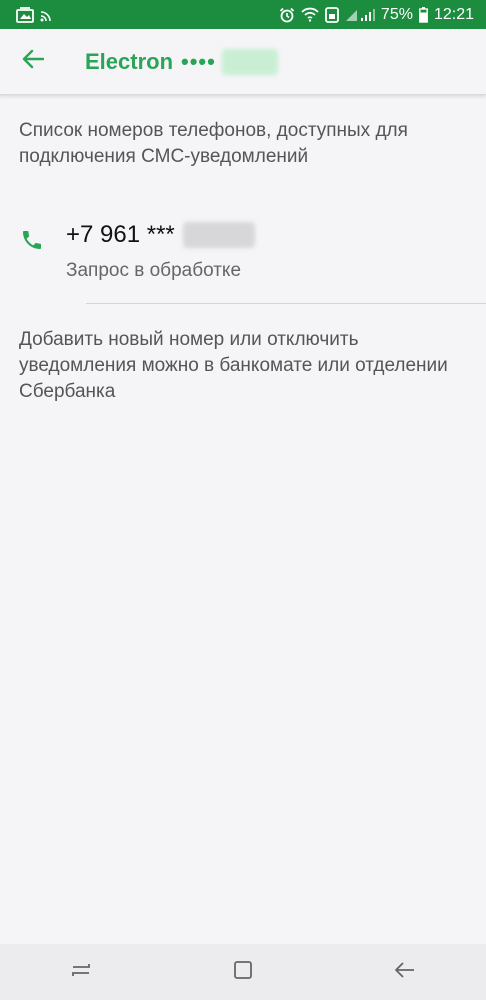 The height and width of the screenshot is (1000, 486). What do you see at coordinates (286, 303) in the screenshot?
I see `divider` at bounding box center [286, 303].